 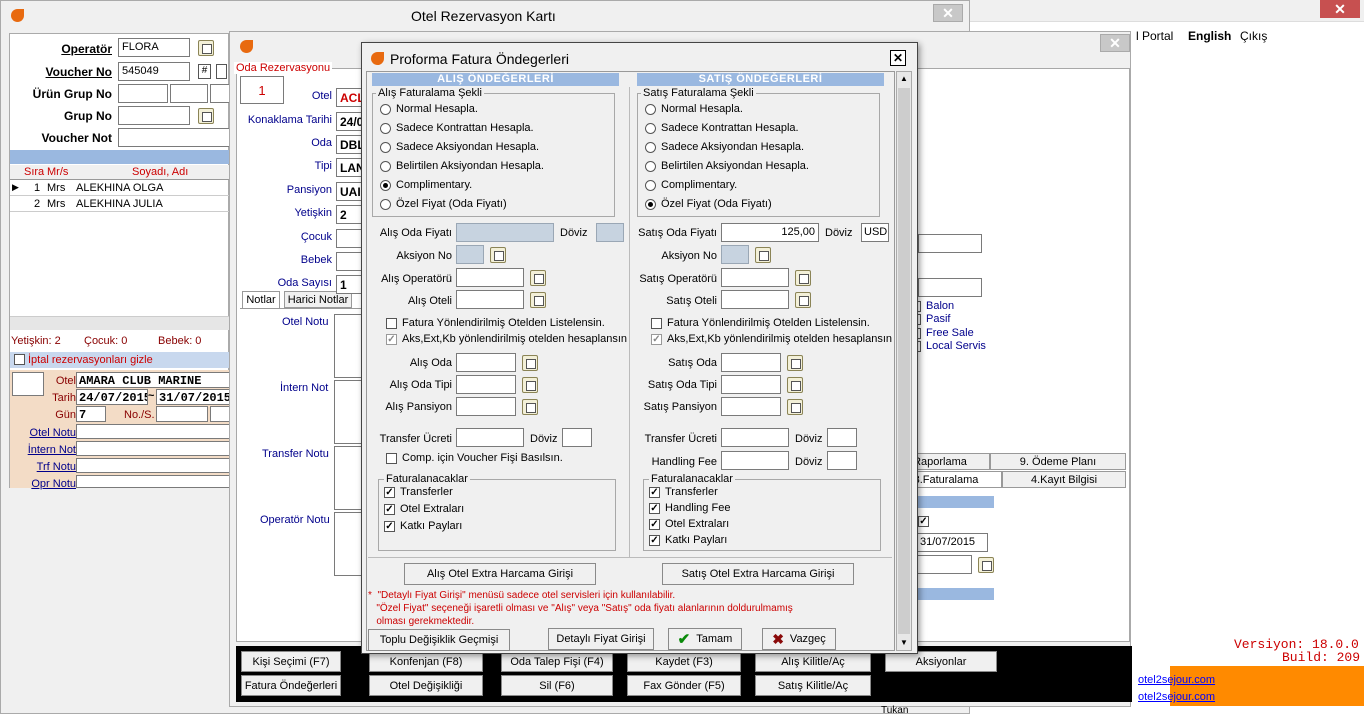 What do you see at coordinates (755, 277) in the screenshot?
I see `satis-operator-field` at bounding box center [755, 277].